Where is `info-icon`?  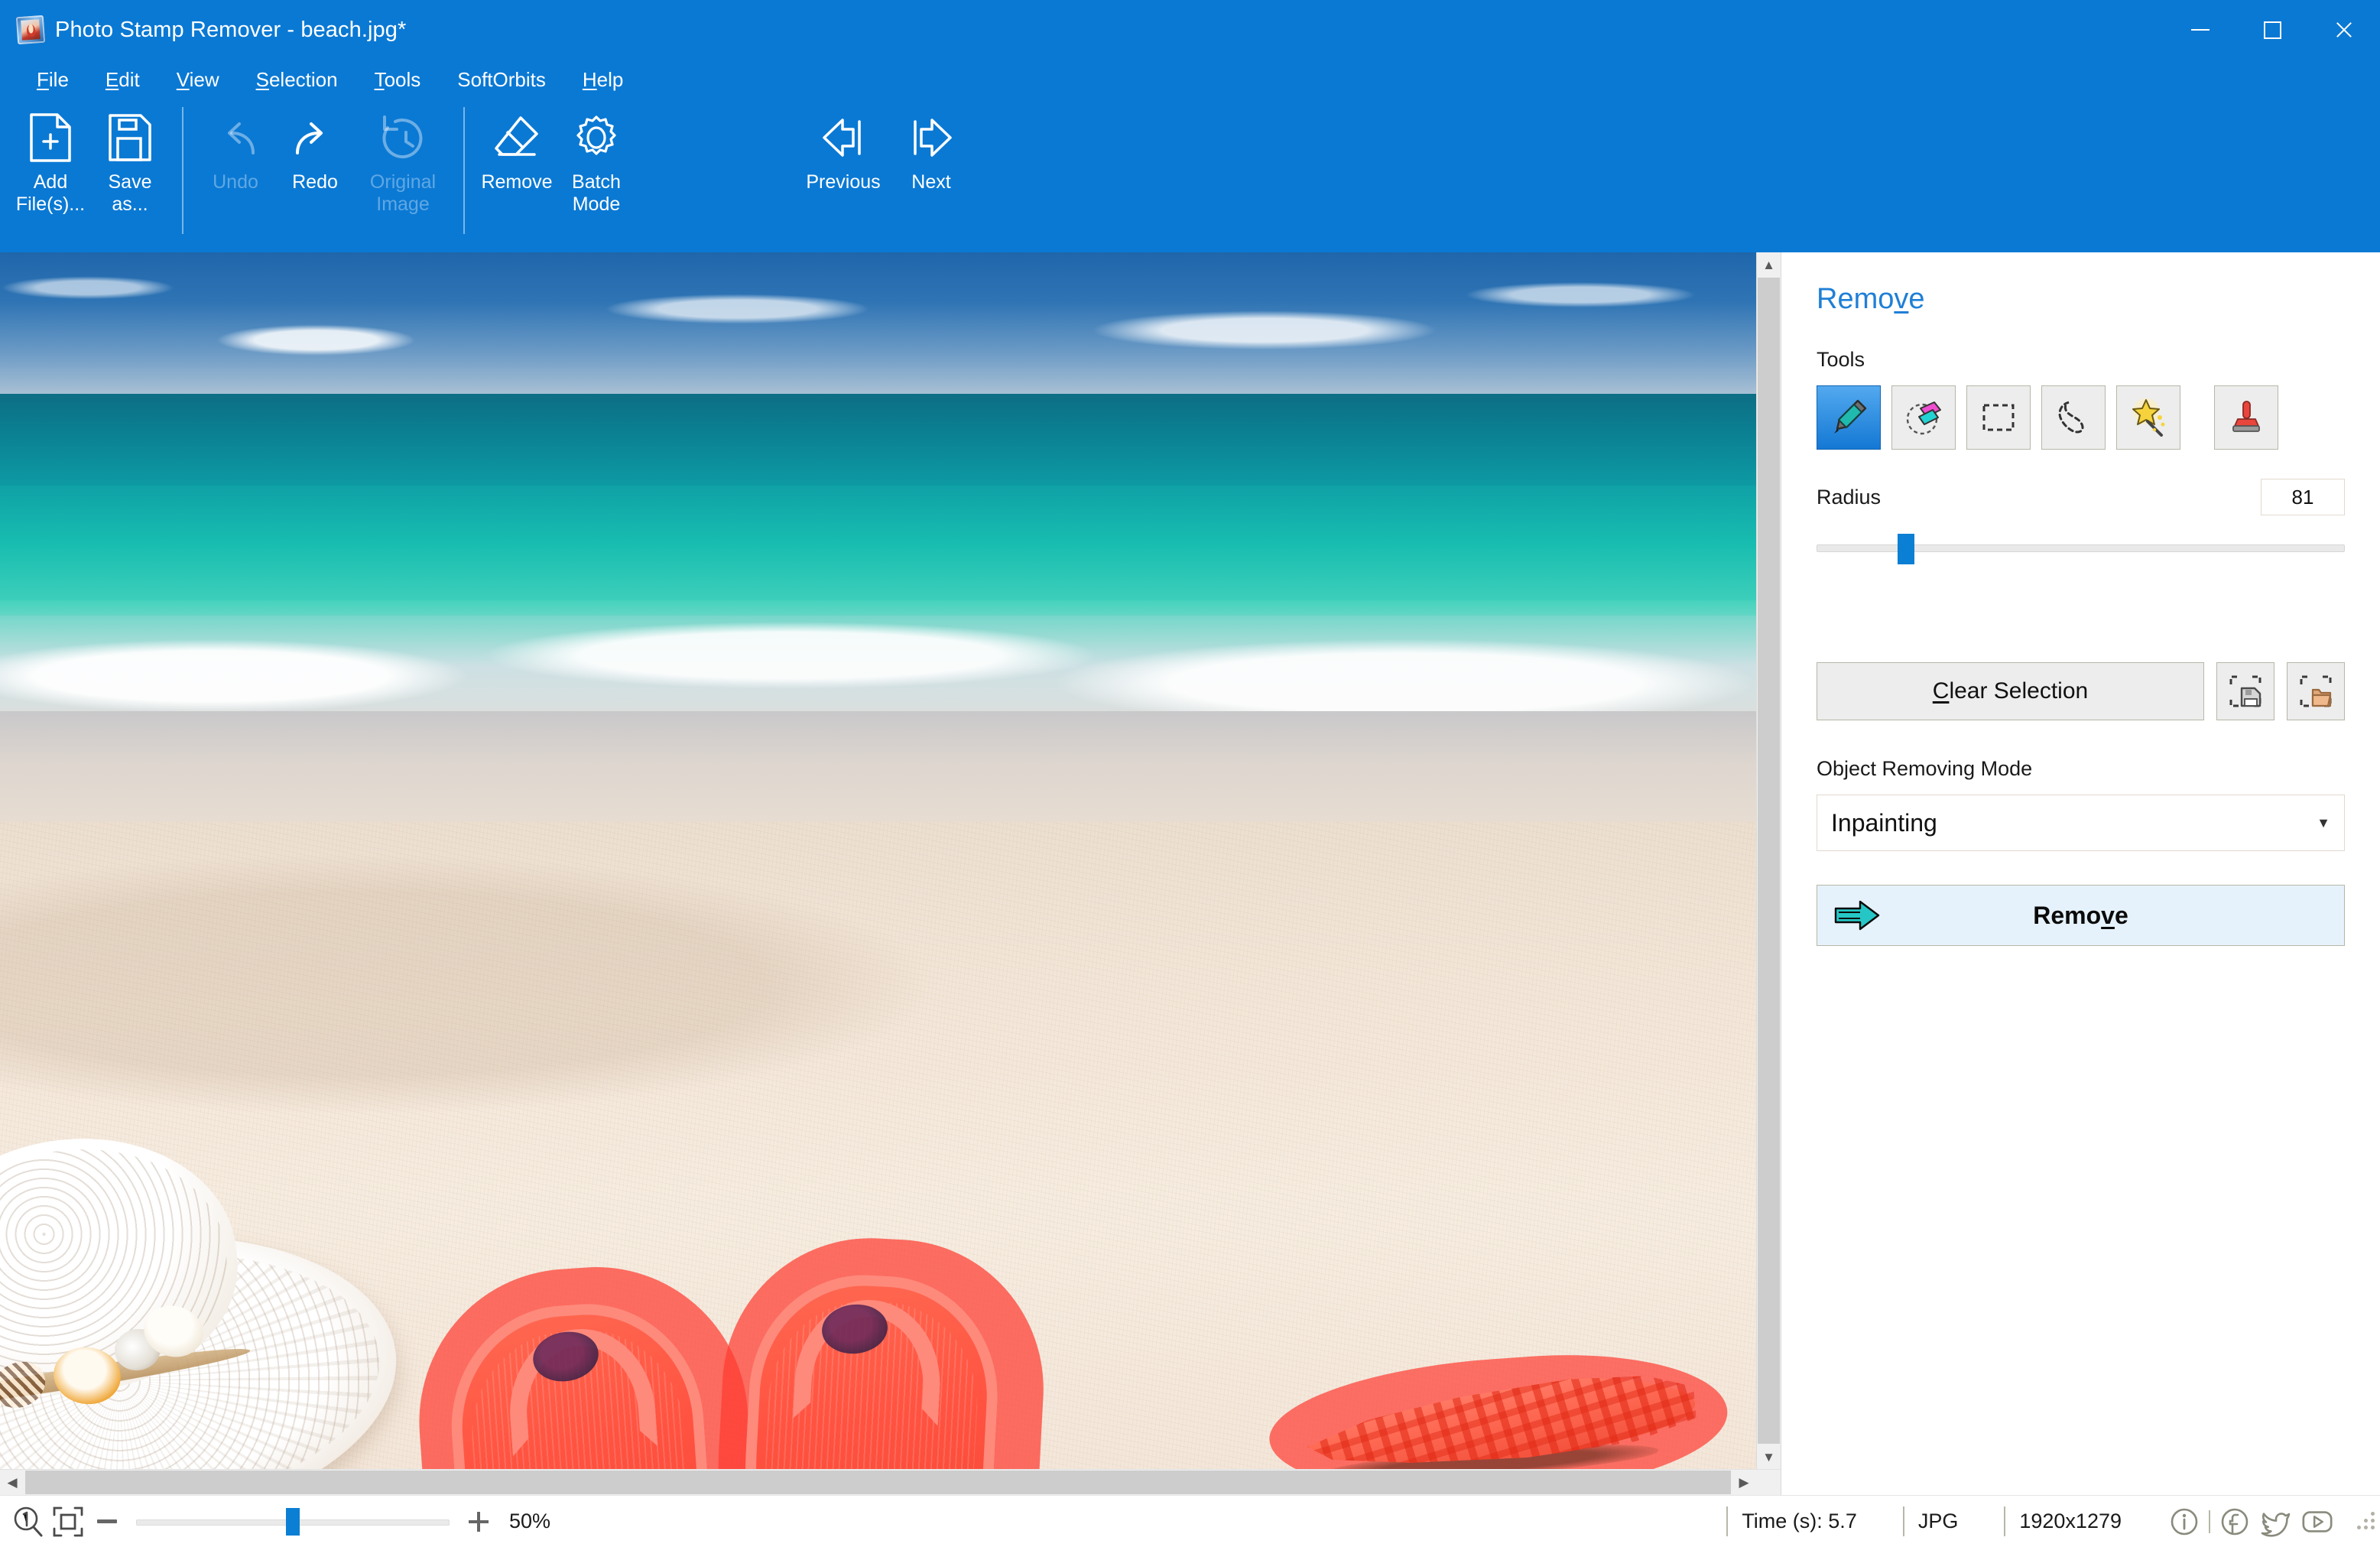 info-icon is located at coordinates (2184, 1521).